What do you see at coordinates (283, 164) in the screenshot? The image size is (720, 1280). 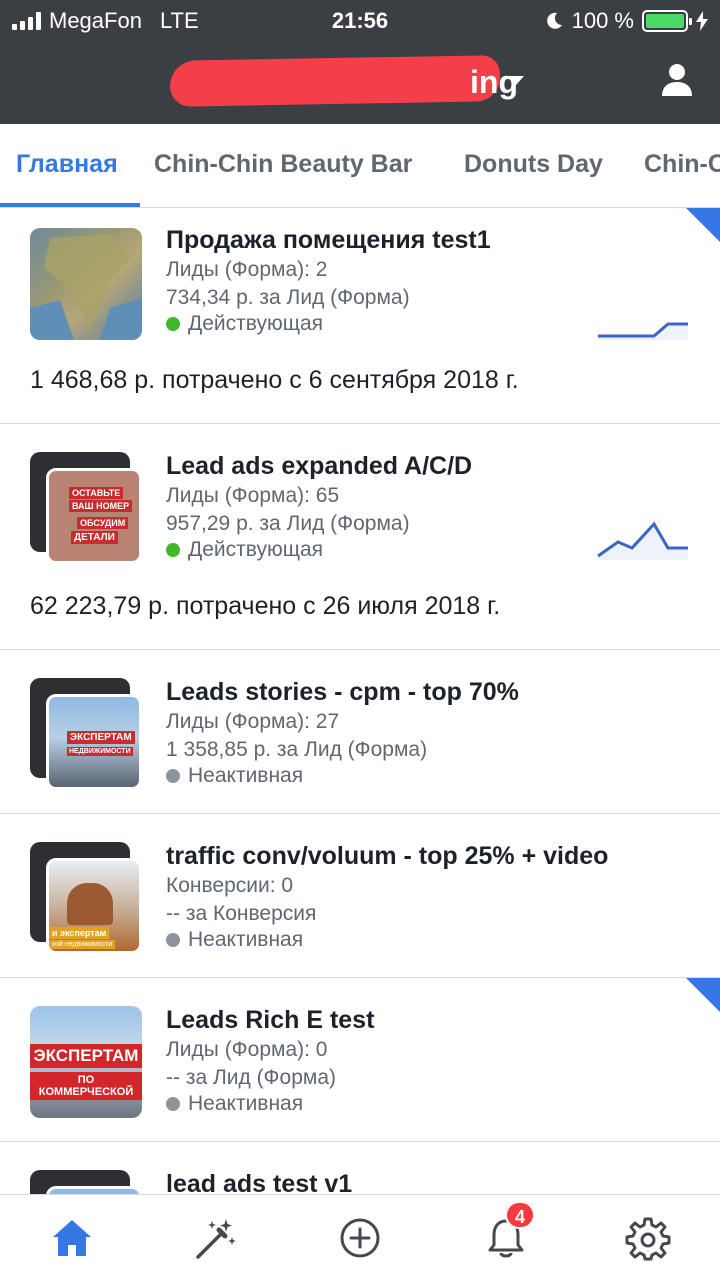 I see `tab-chin-chin-beauty-bar: Chin-Chin Beauty Bar` at bounding box center [283, 164].